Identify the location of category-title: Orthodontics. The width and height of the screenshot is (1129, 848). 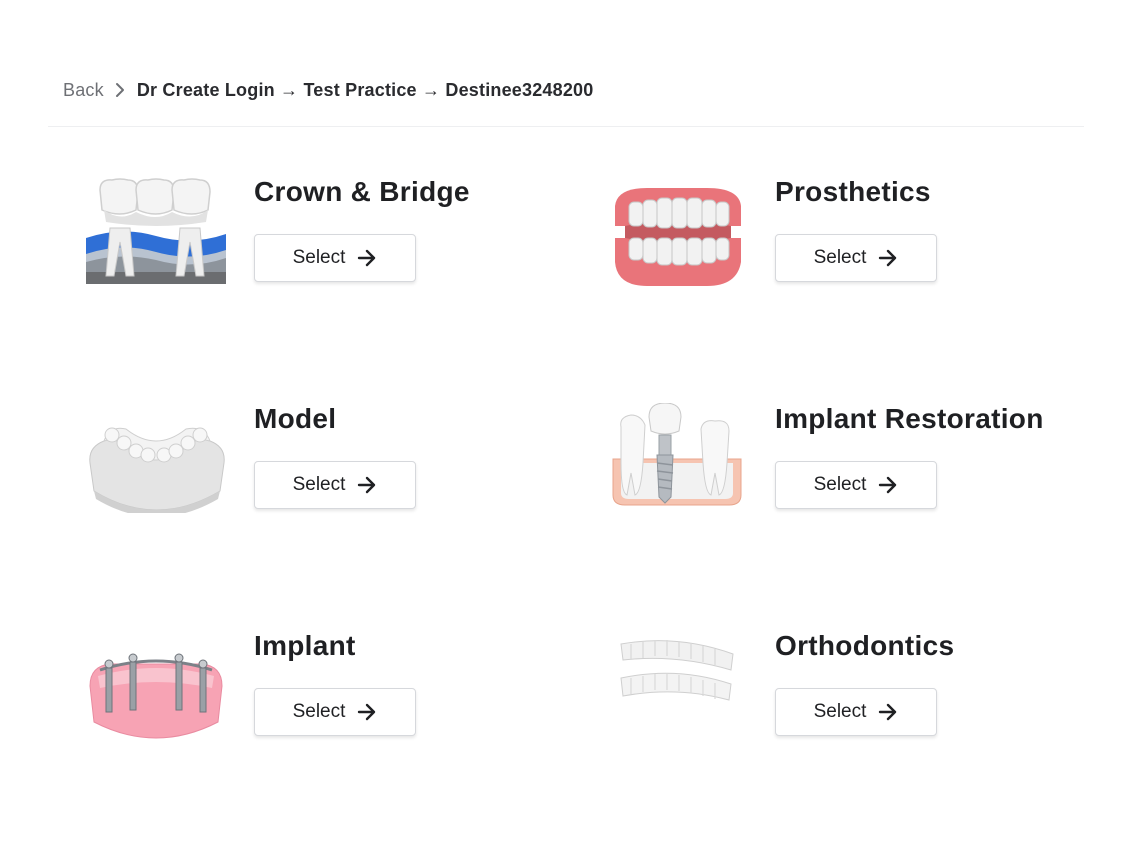
(865, 645).